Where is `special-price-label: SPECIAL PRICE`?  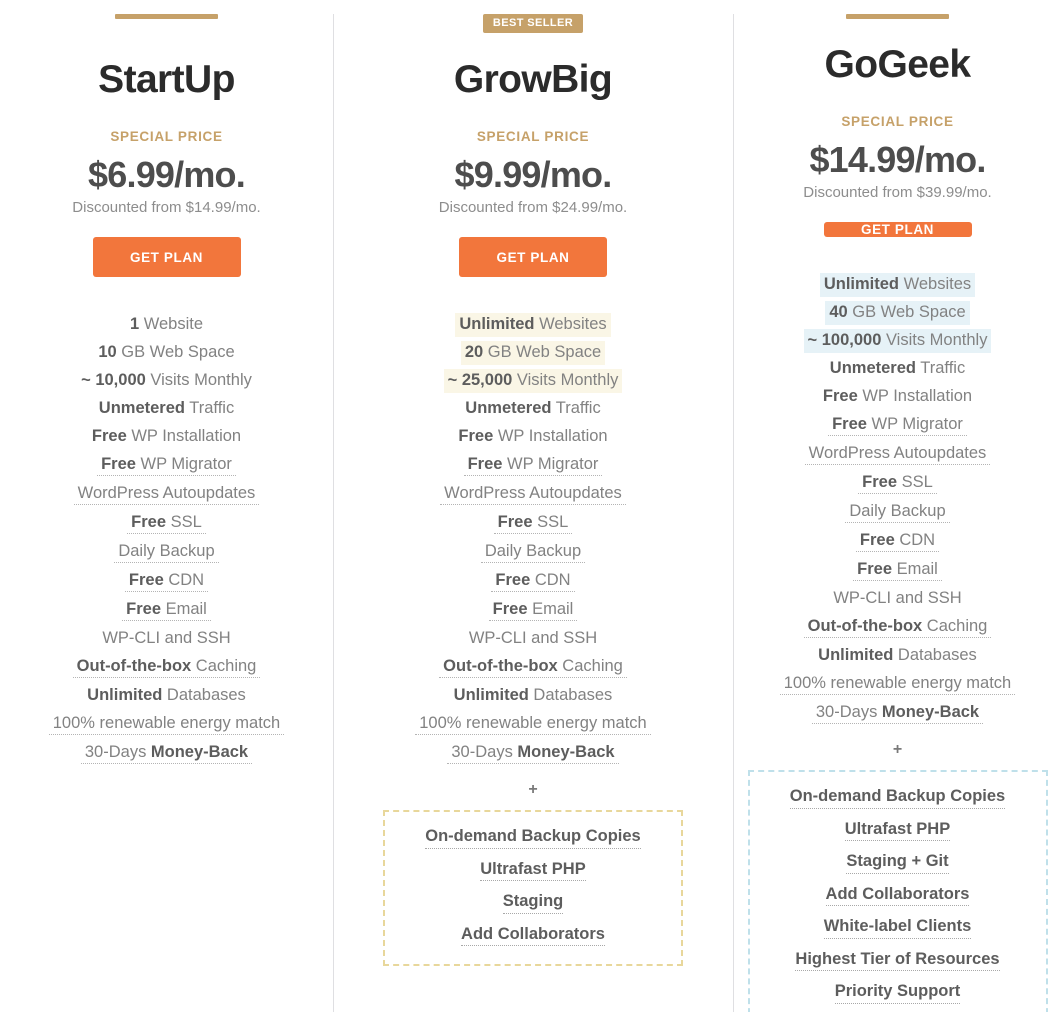
special-price-label: SPECIAL PRICE is located at coordinates (897, 121).